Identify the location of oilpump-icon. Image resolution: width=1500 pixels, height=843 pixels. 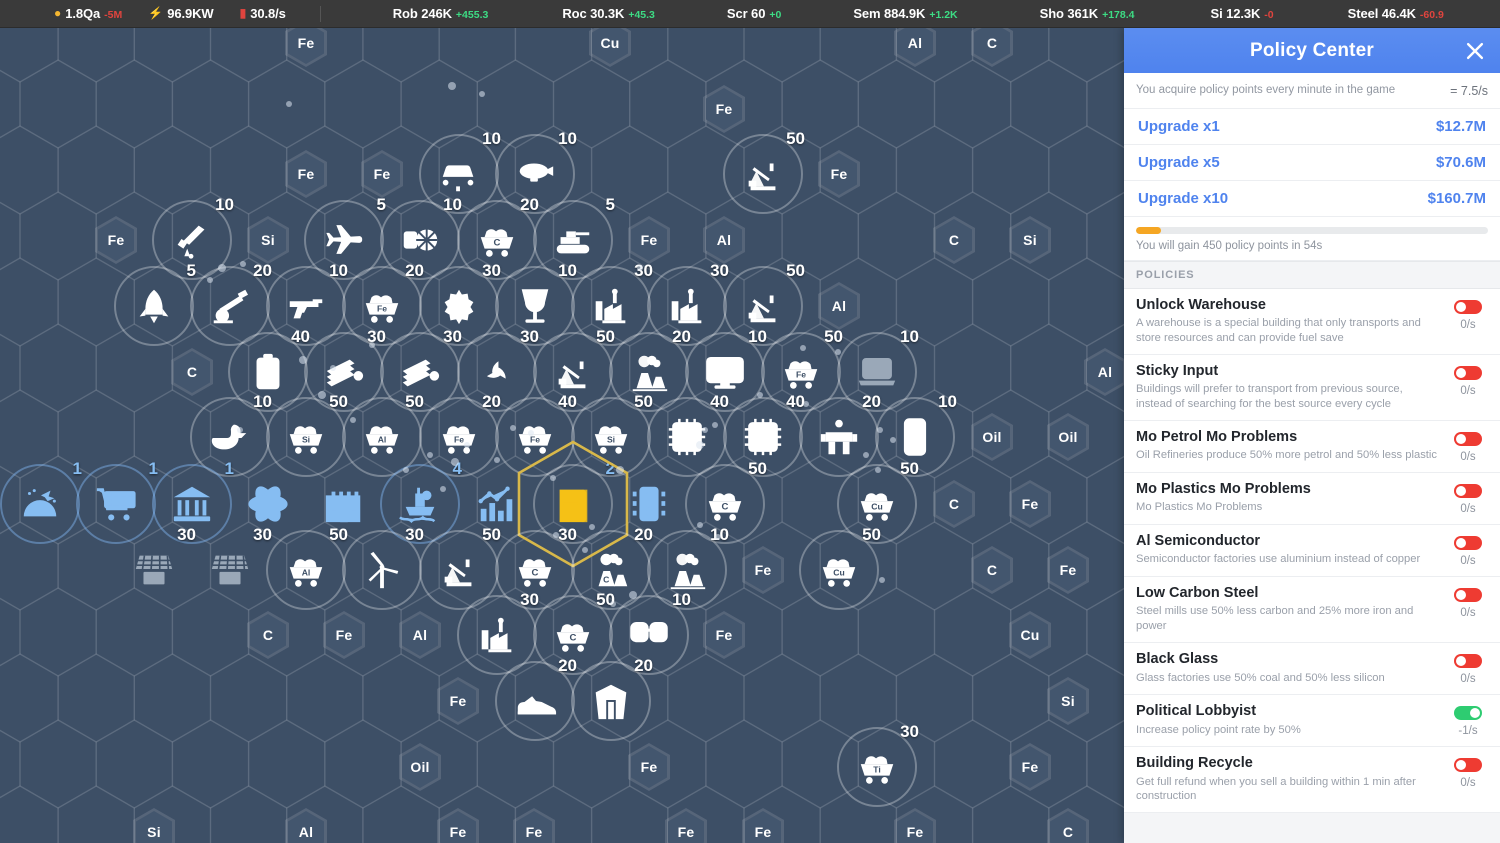
(458, 573).